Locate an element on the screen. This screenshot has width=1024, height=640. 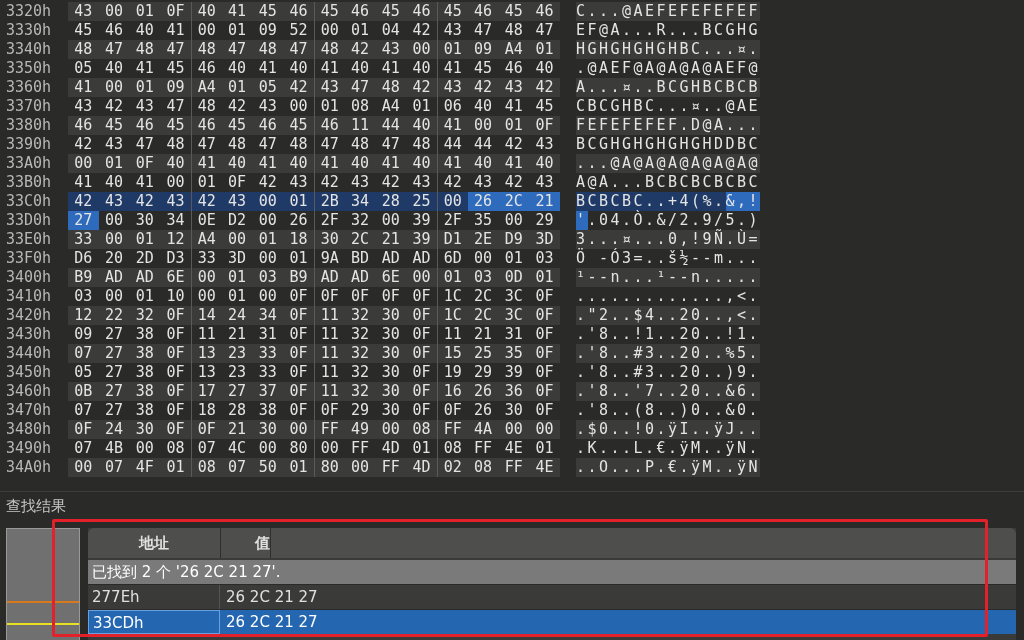
hex-byte: 29 is located at coordinates (360, 410).